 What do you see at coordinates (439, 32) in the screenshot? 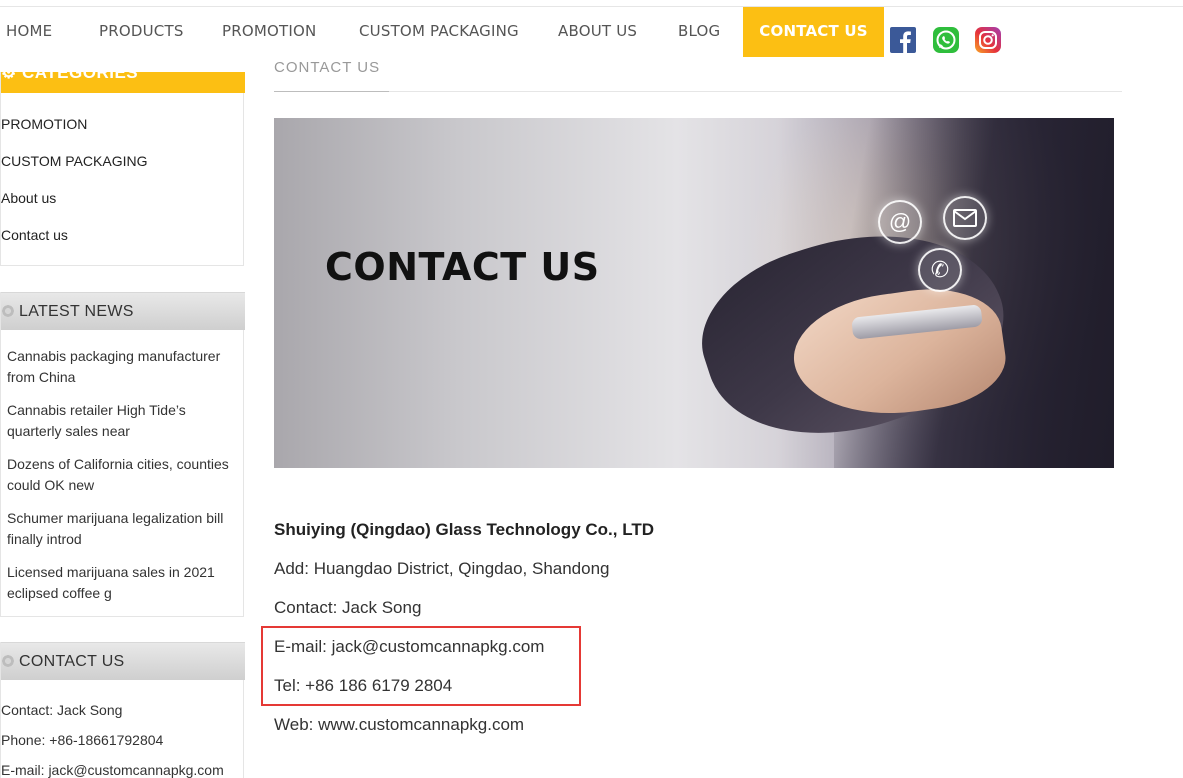
I see `nav-custom-packaging: CUSTOM PACKAGING` at bounding box center [439, 32].